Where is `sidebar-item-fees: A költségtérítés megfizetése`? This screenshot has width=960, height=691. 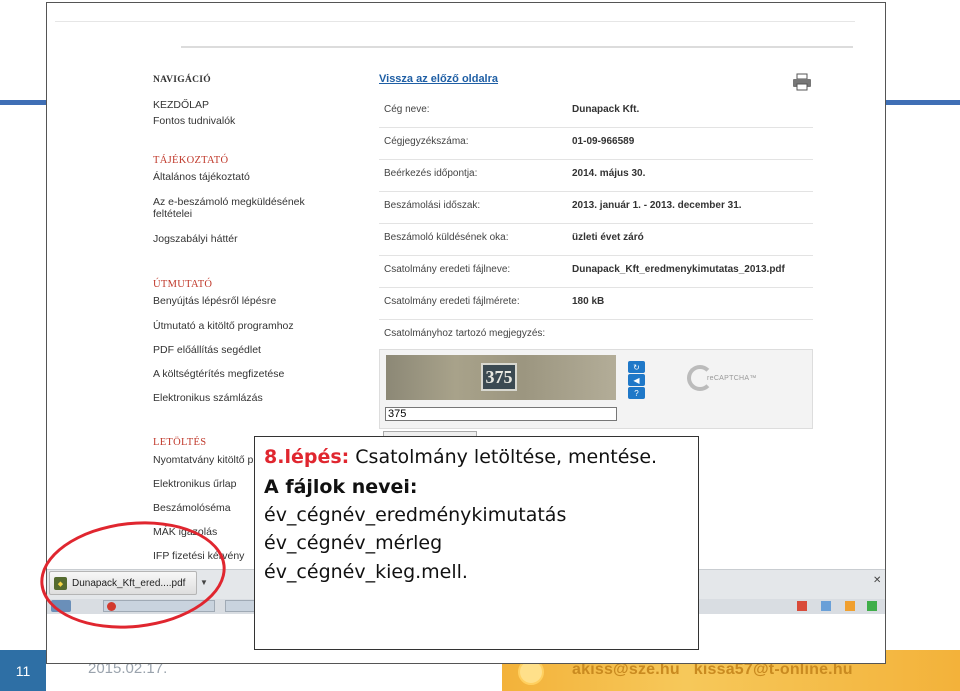 sidebar-item-fees: A költségtérítés megfizetése is located at coordinates (233, 374).